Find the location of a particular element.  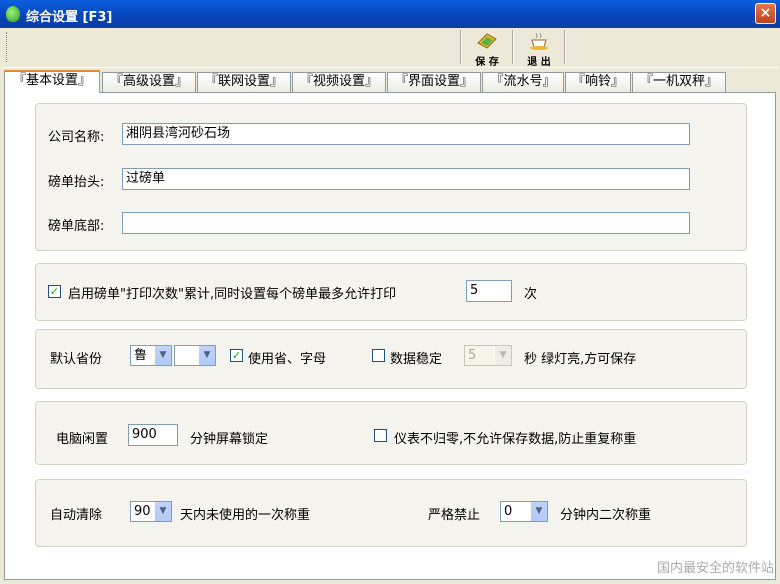

idle-label: 电脑闲置 is located at coordinates (82, 439).